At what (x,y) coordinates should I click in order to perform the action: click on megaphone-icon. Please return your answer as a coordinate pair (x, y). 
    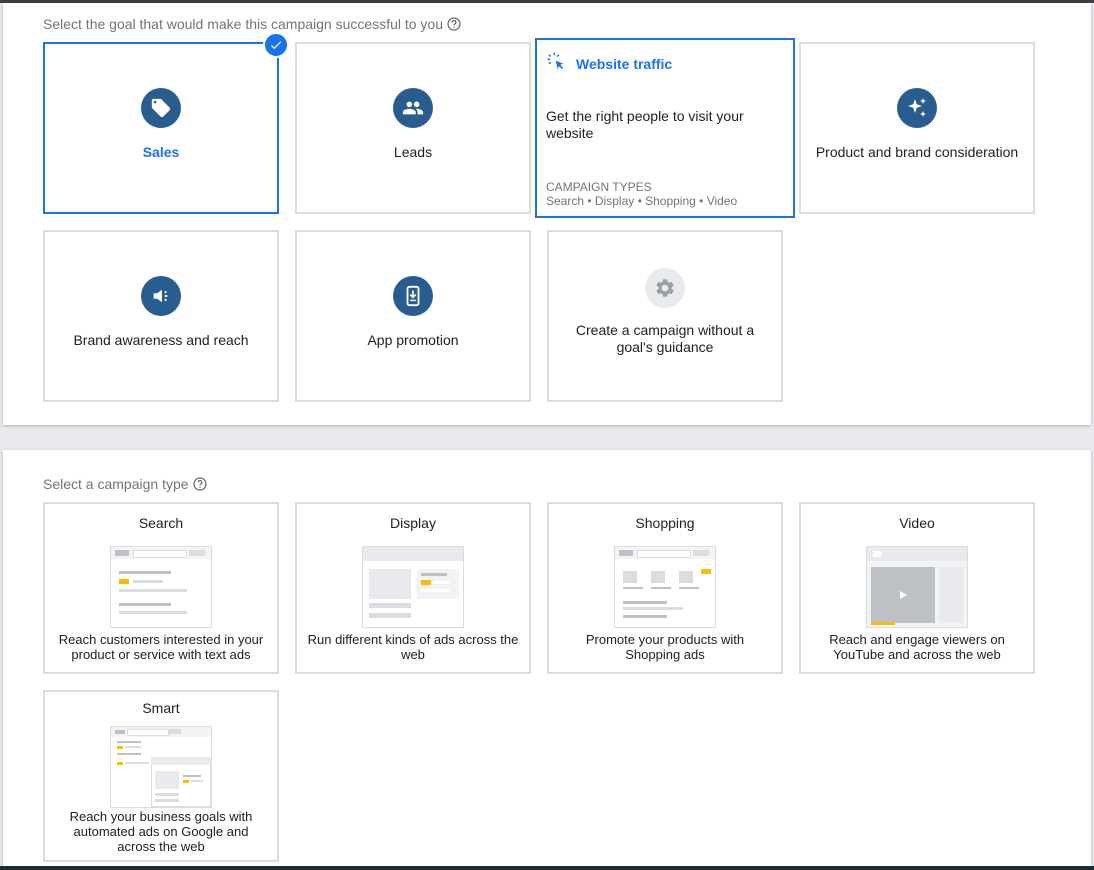
    Looking at the image, I should click on (161, 296).